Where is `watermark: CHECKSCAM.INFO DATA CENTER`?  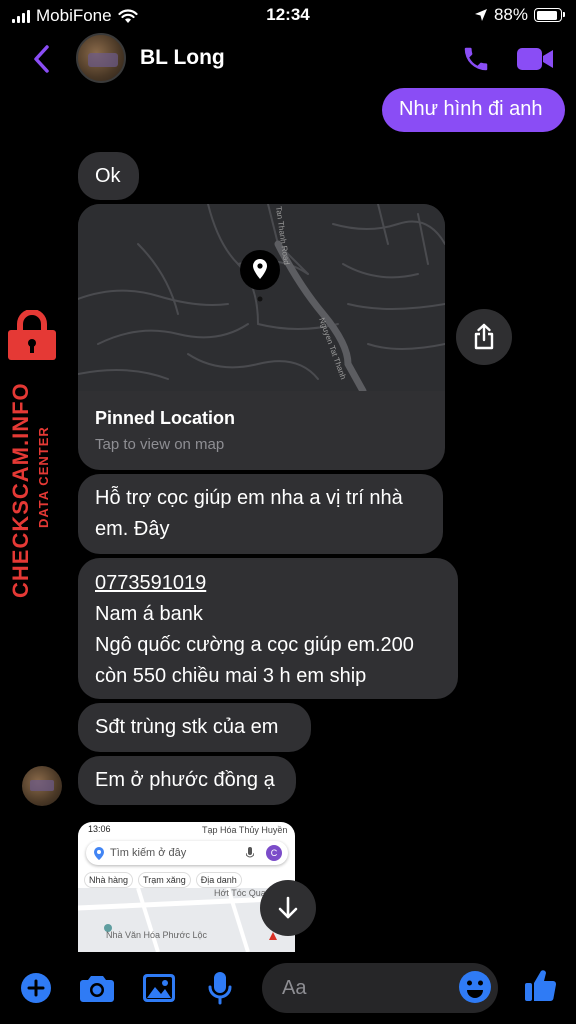
watermark: CHECKSCAM.INFO DATA CENTER is located at coordinates (32, 454).